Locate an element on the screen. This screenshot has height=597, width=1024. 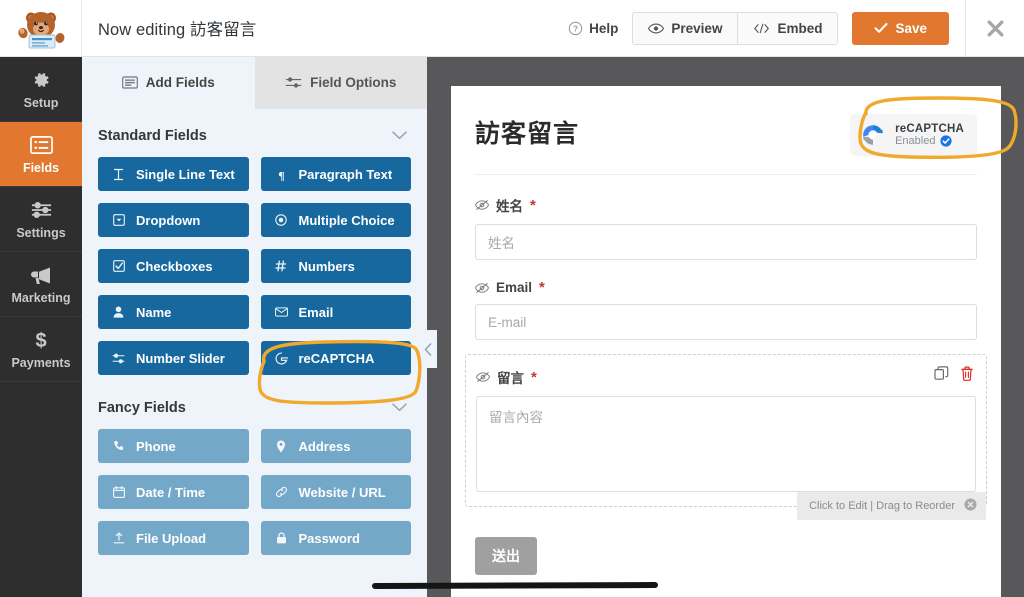
save-button: Save is located at coordinates (900, 28).